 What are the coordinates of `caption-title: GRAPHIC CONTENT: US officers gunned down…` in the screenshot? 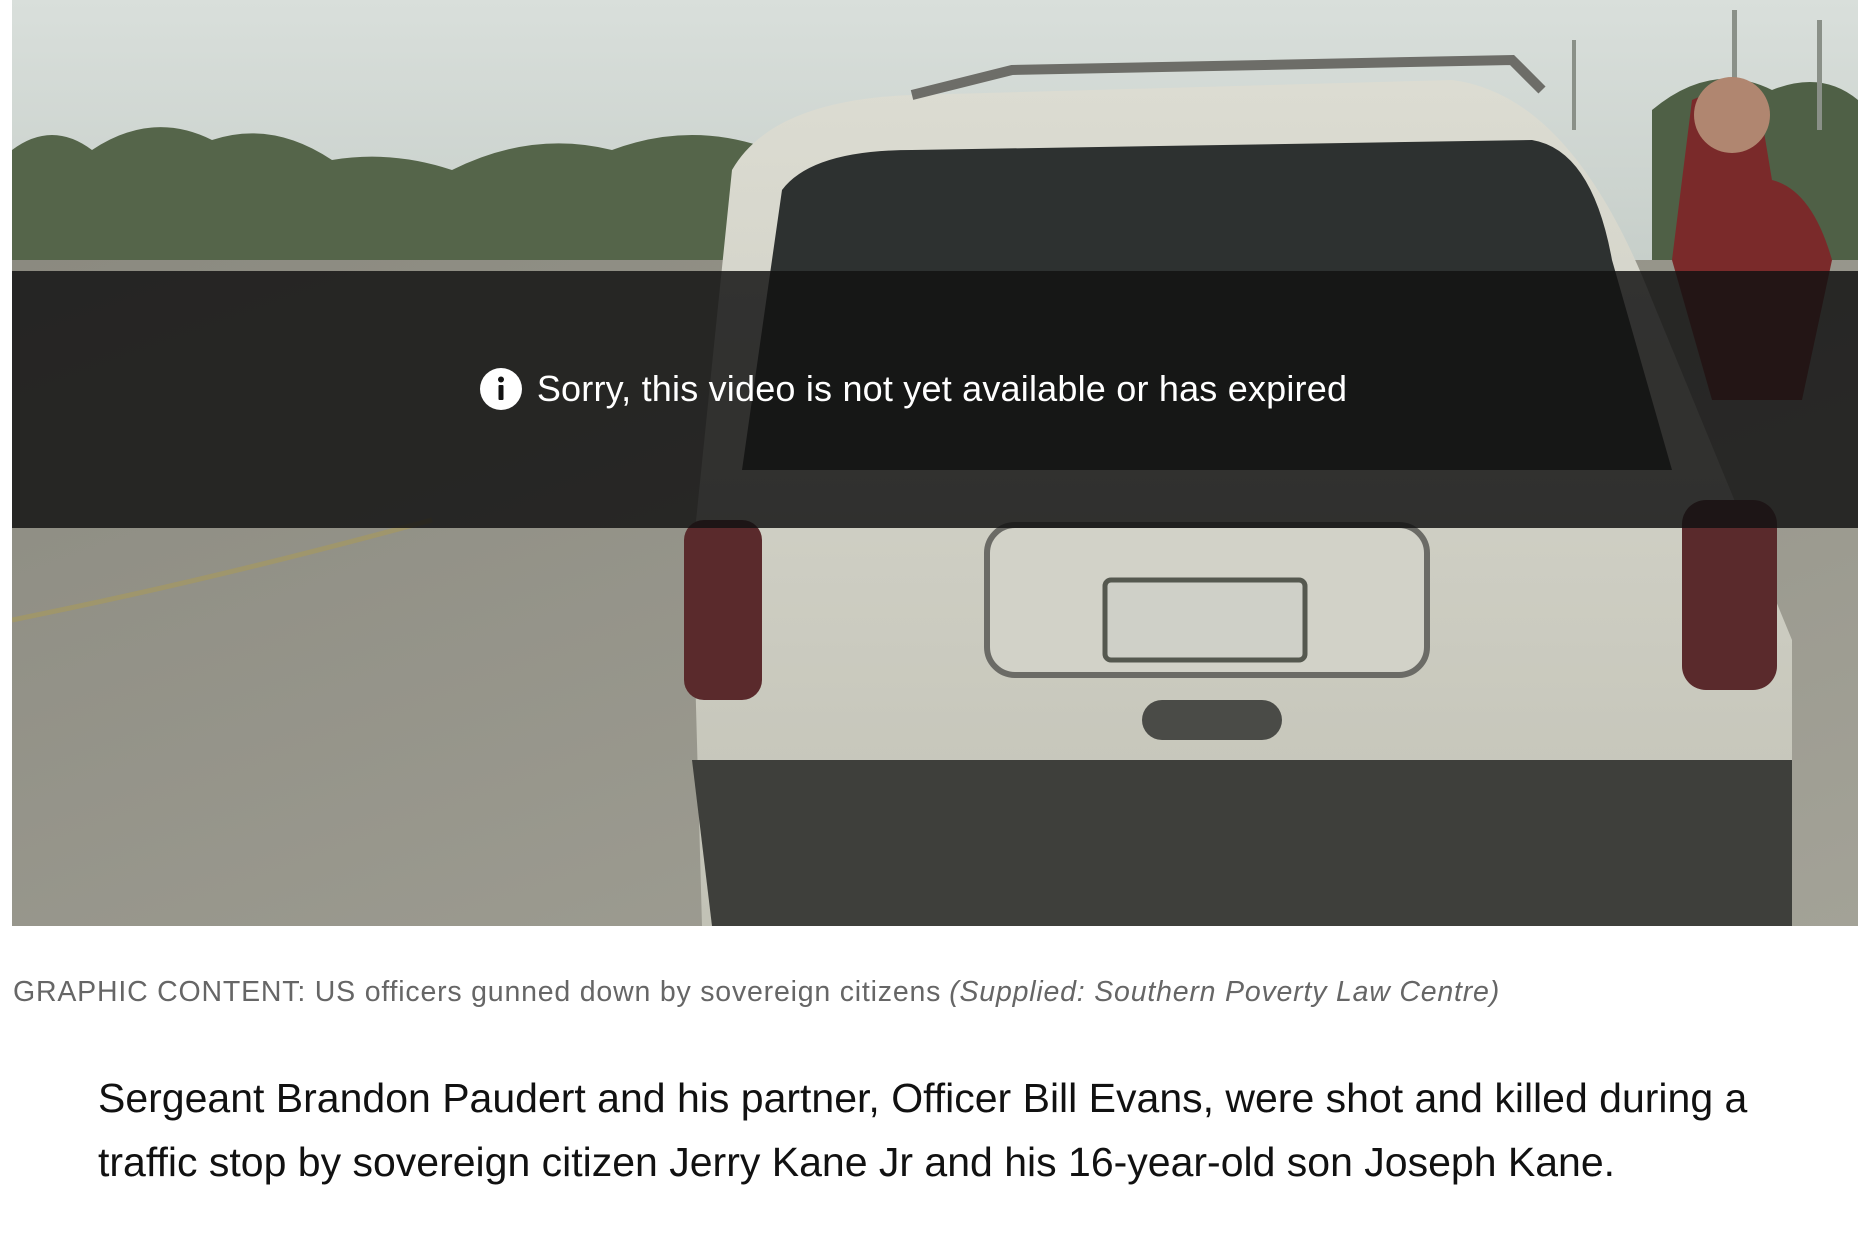 It's located at (477, 992).